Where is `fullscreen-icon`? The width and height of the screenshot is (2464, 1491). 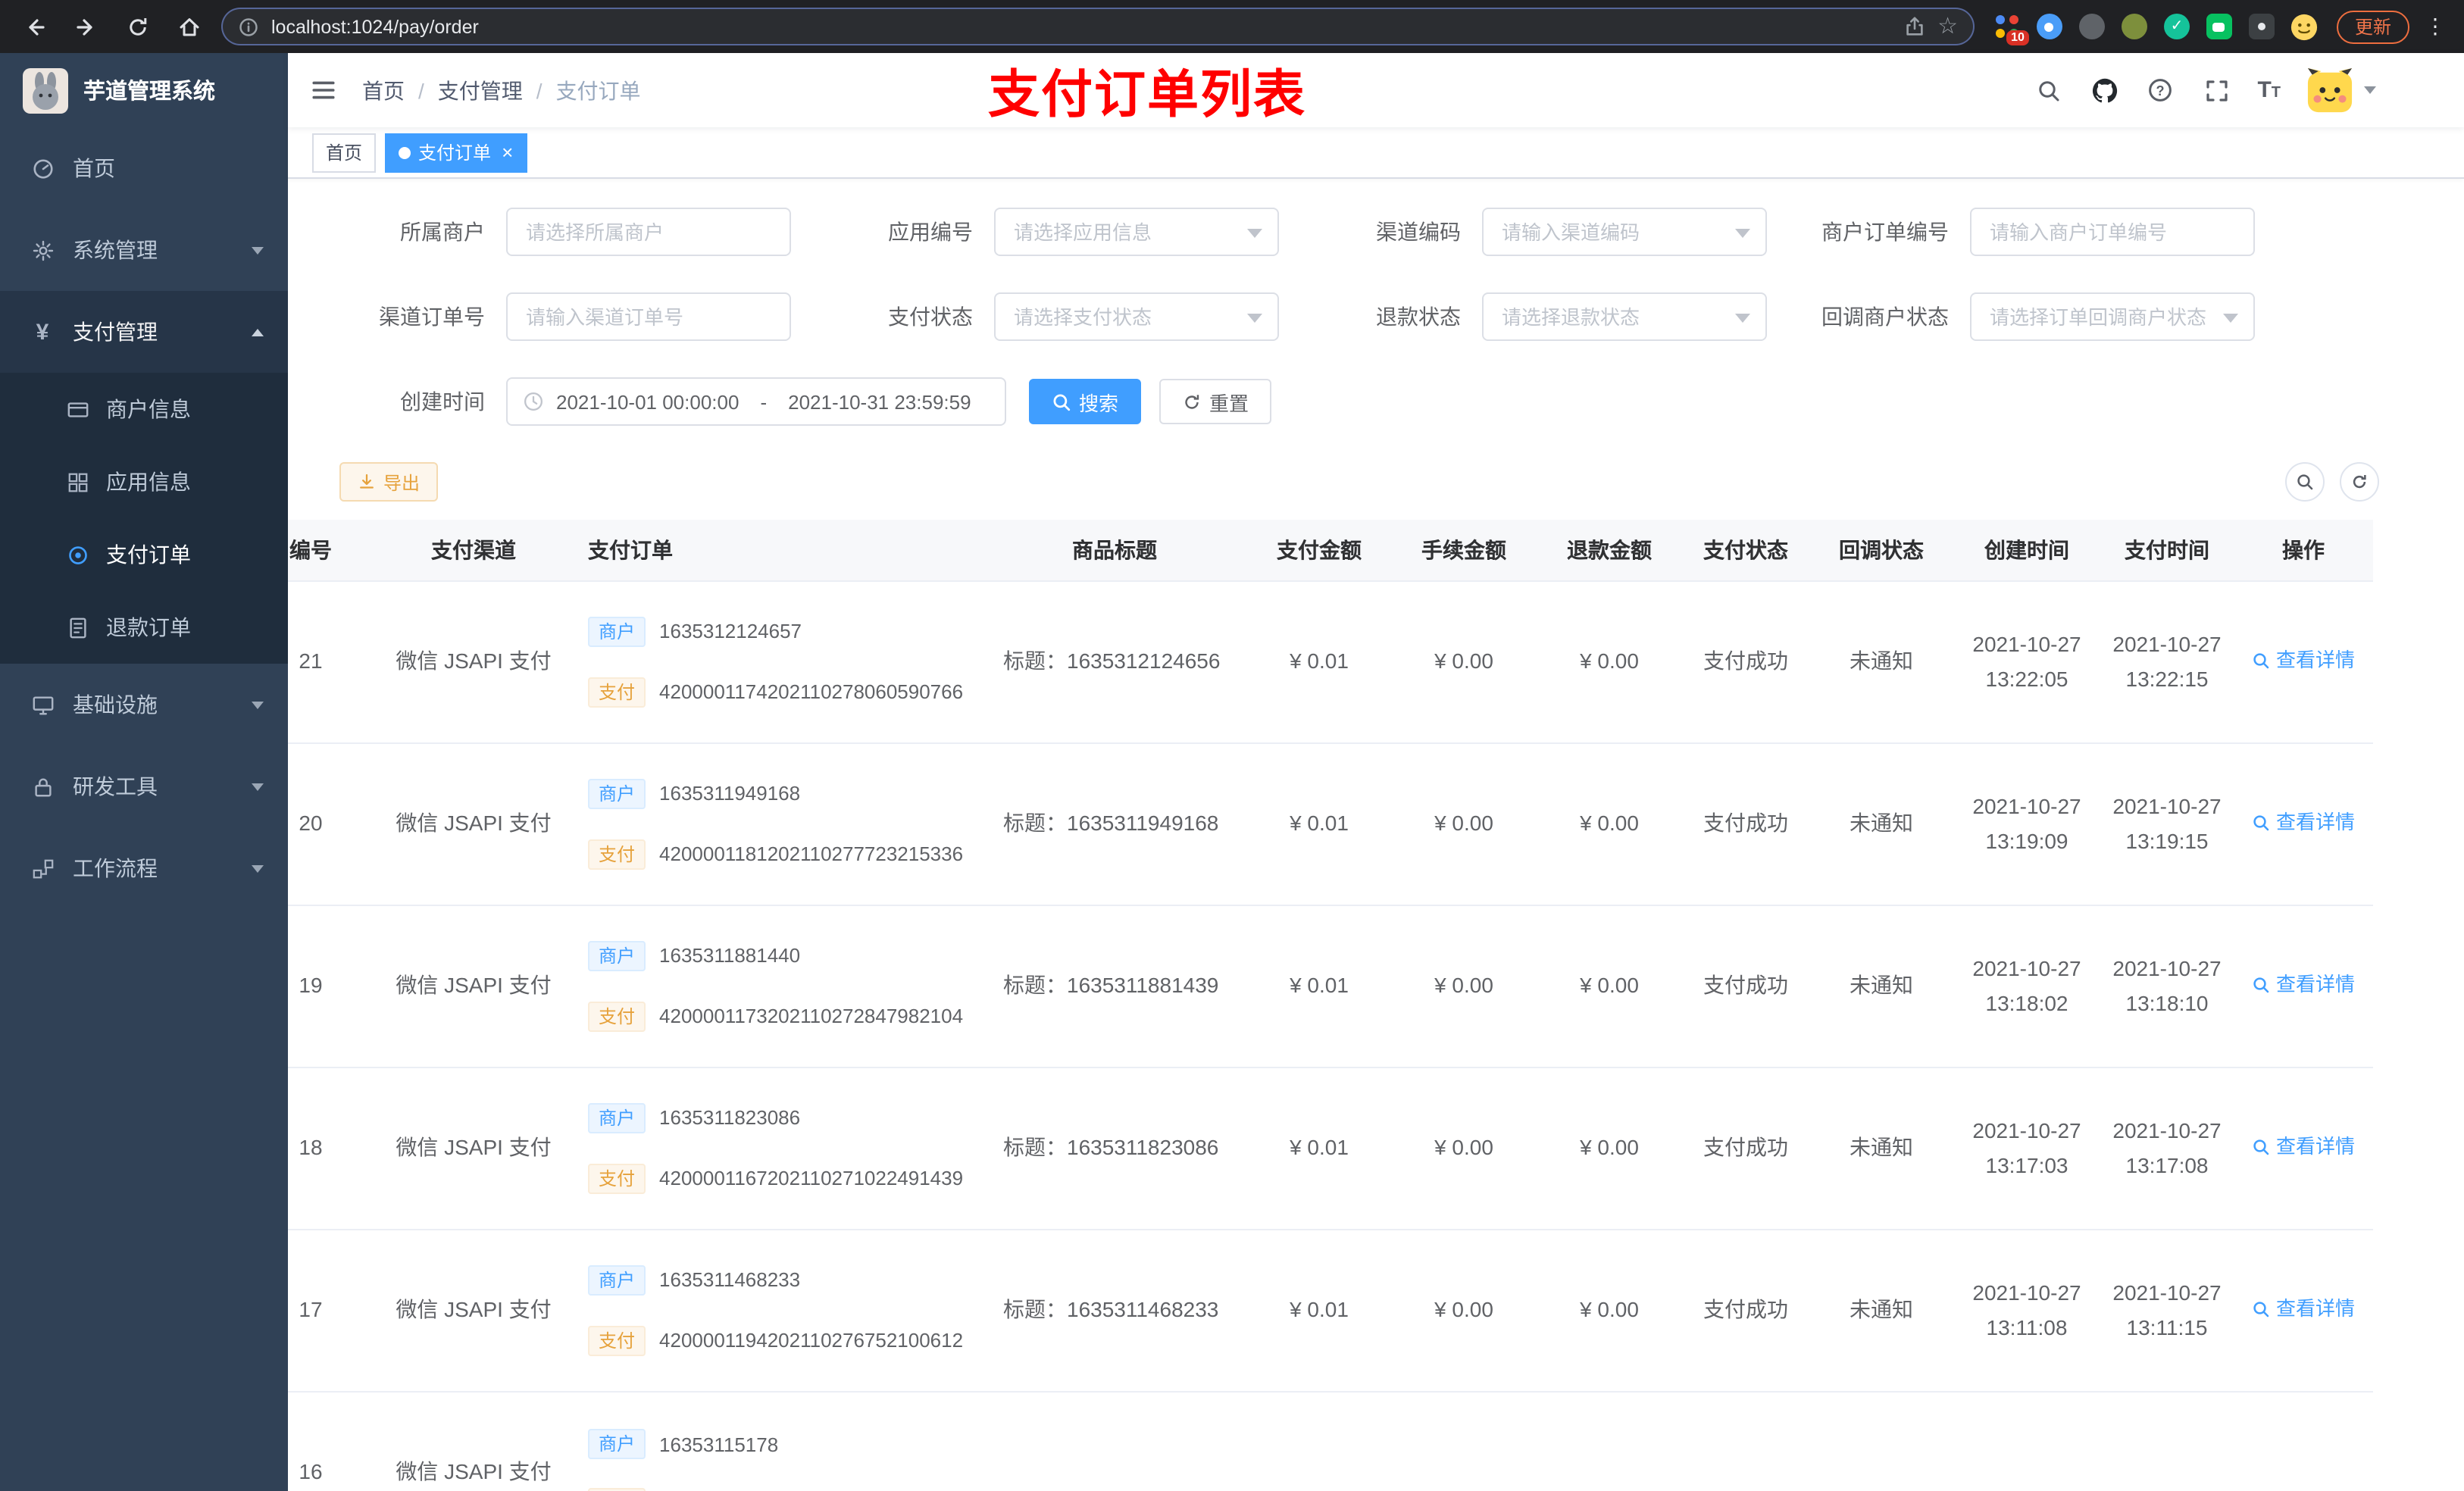 fullscreen-icon is located at coordinates (2216, 90).